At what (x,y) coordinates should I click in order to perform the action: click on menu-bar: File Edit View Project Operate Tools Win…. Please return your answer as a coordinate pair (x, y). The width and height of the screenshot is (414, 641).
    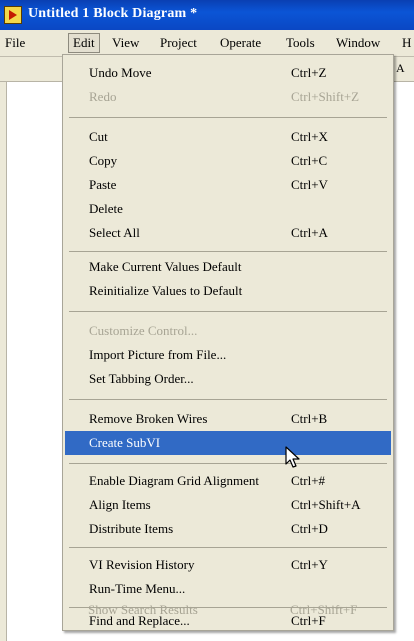
    Looking at the image, I should click on (207, 43).